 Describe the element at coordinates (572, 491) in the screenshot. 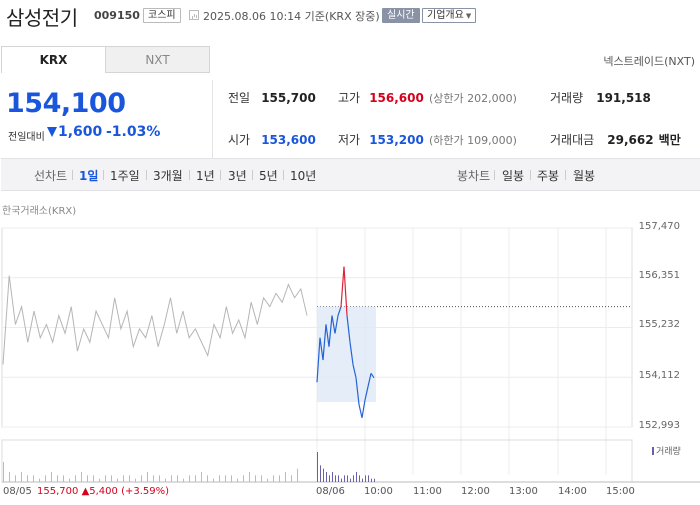

I see `x-tick-label: 14:00` at that location.